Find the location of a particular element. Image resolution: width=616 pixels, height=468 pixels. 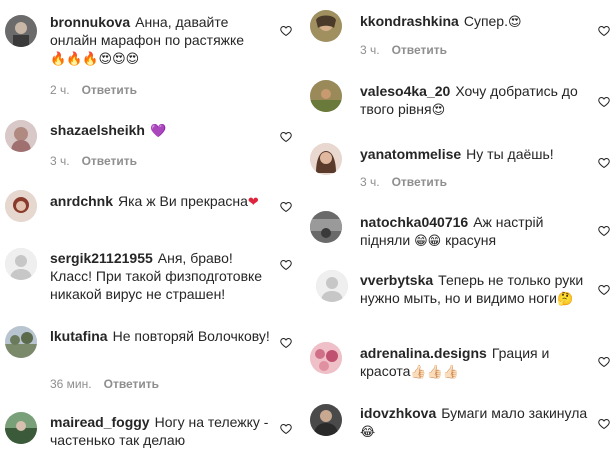

comment-body: Супер. is located at coordinates (485, 21).